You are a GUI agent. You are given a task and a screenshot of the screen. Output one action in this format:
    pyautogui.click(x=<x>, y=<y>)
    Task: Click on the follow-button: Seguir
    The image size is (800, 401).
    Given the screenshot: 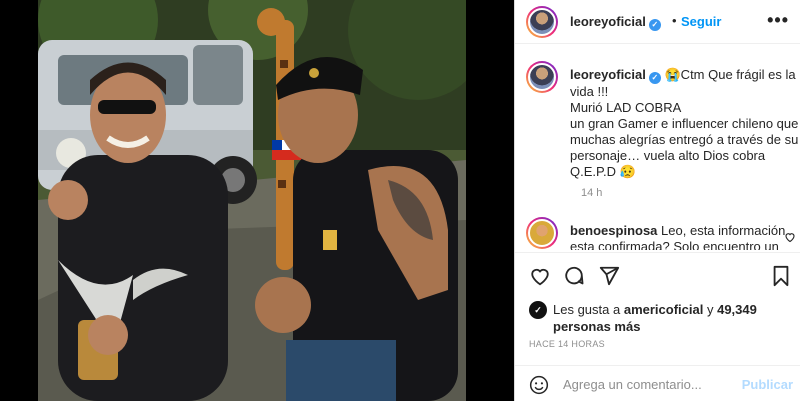 What is the action you would take?
    pyautogui.click(x=701, y=21)
    